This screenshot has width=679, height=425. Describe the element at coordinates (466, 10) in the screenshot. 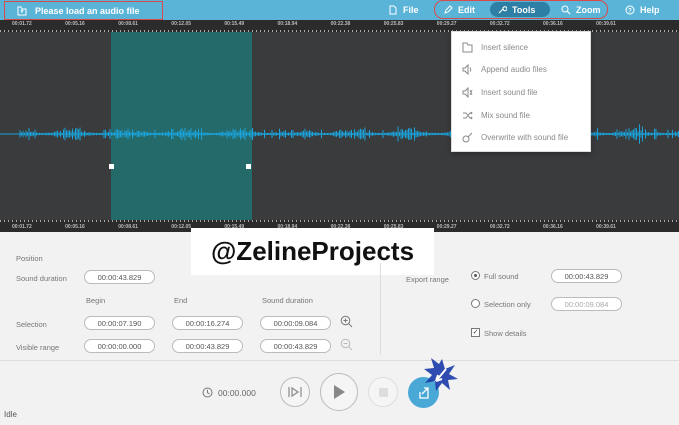

I see `edit-menu-label: Edit` at that location.